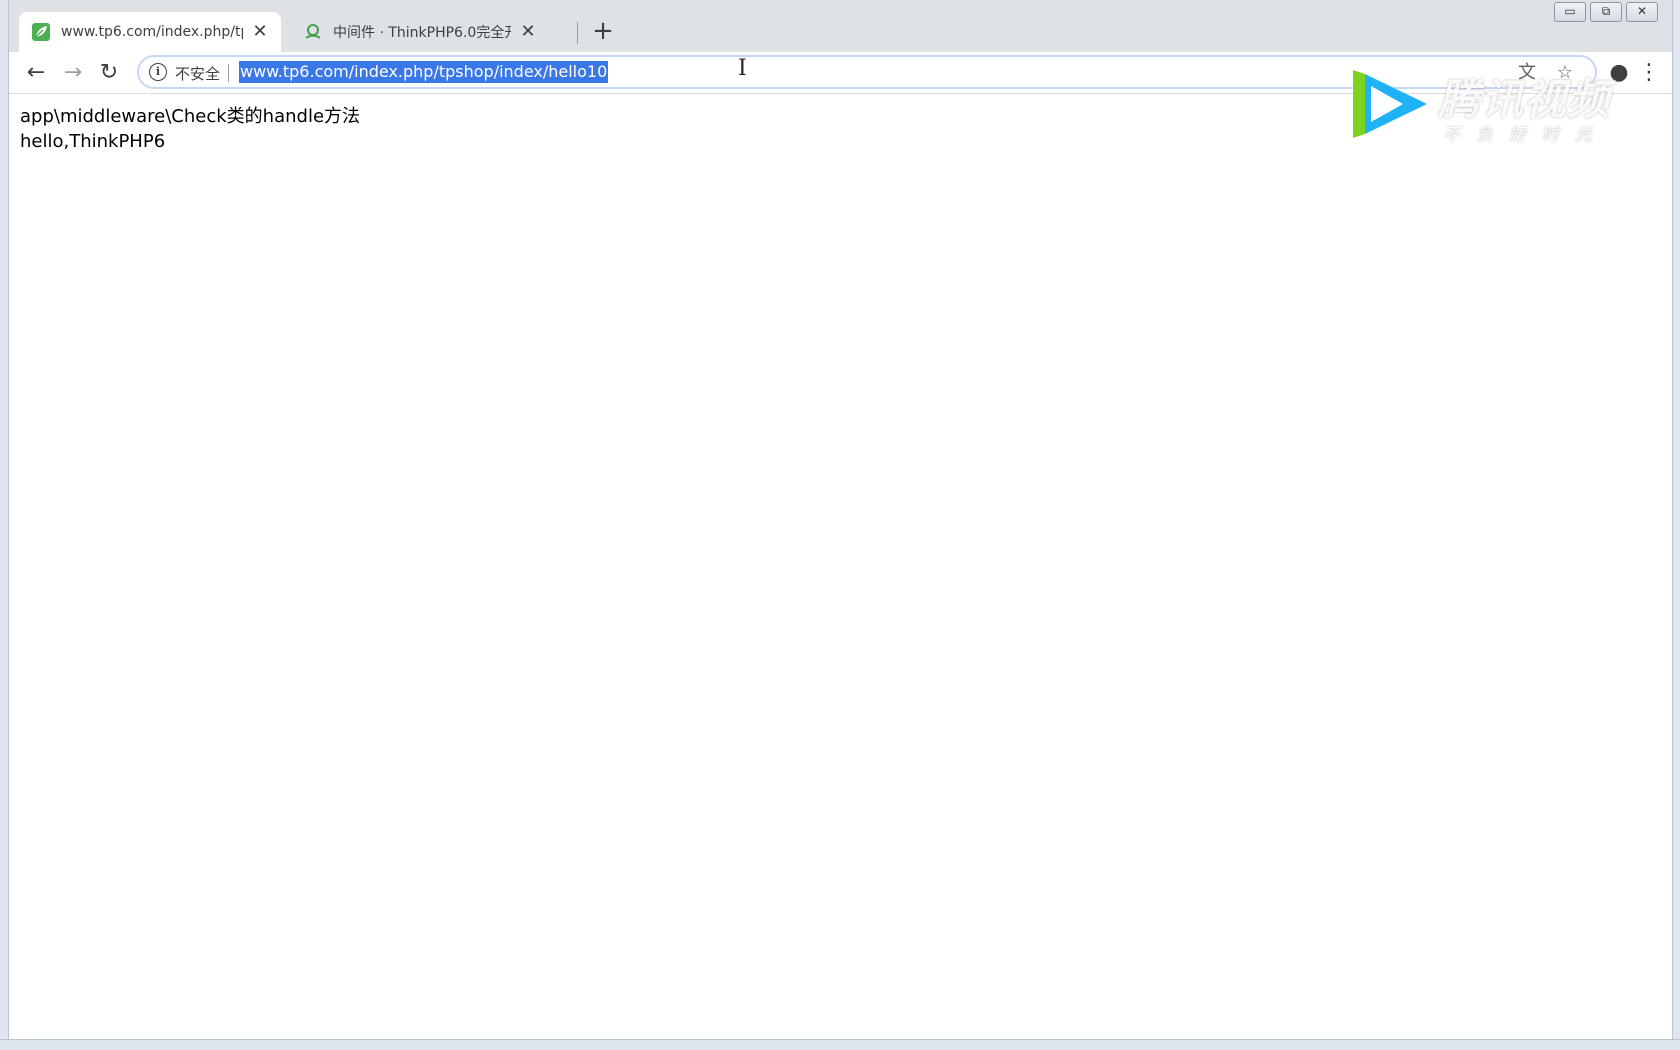 The height and width of the screenshot is (1050, 1680). Describe the element at coordinates (4, 525) in the screenshot. I see `window-frame-left` at that location.